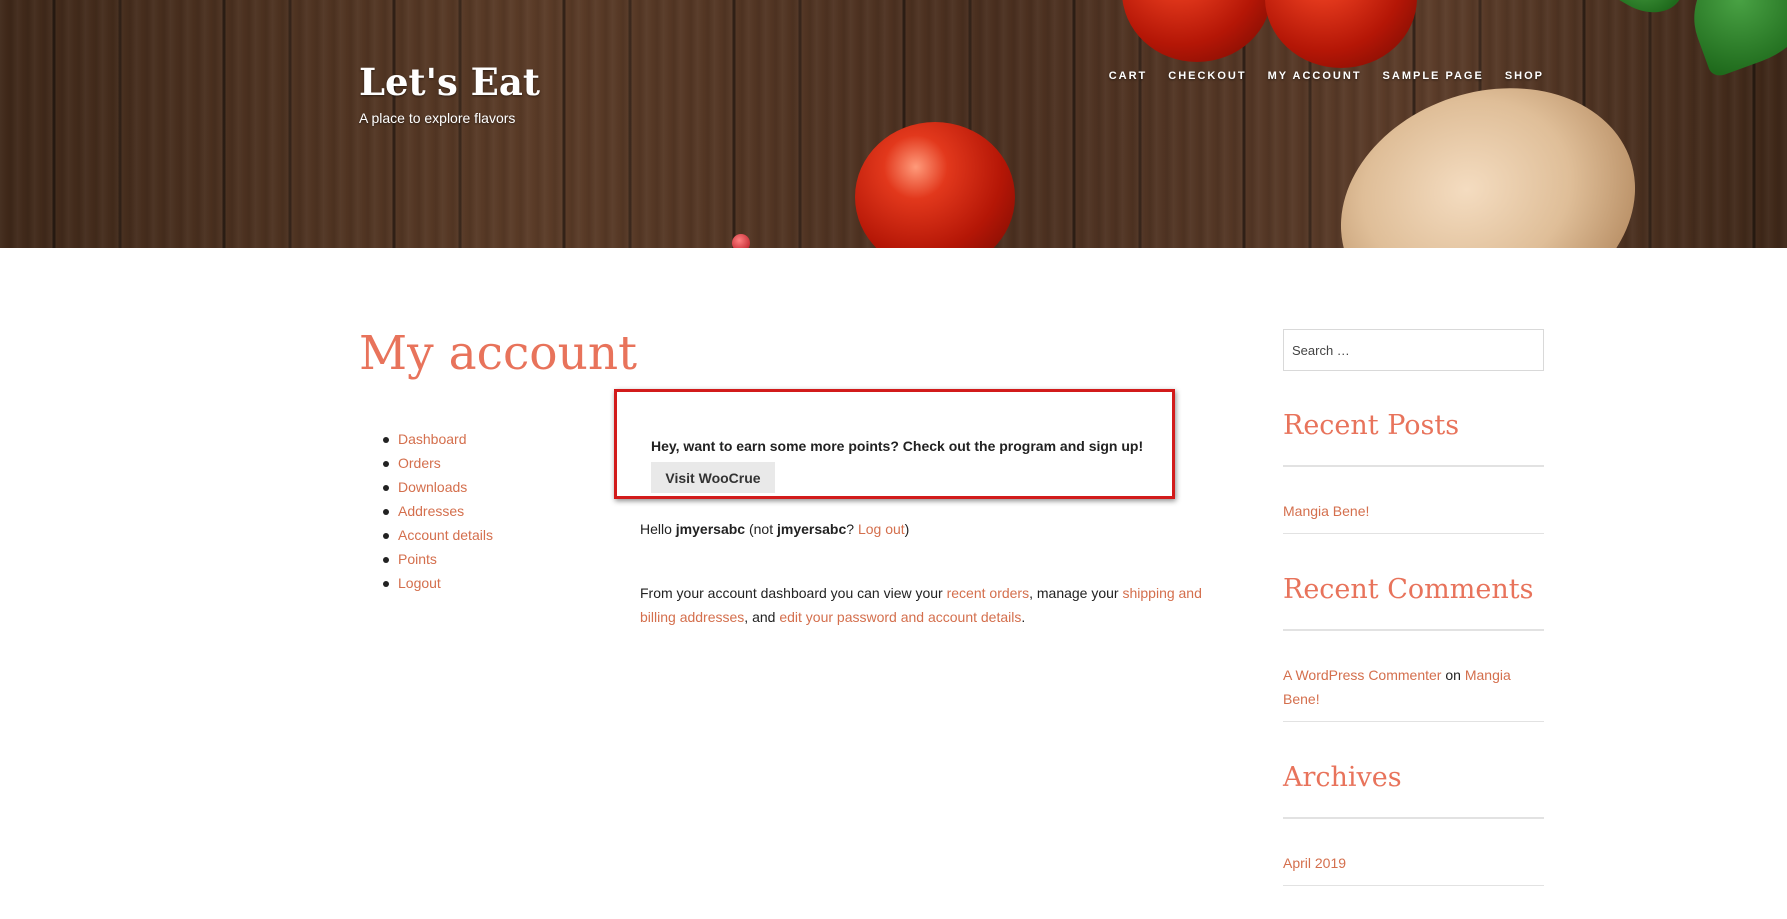 The width and height of the screenshot is (1787, 919). Describe the element at coordinates (1408, 589) in the screenshot. I see `recent-comments-title: Recent Comments` at that location.